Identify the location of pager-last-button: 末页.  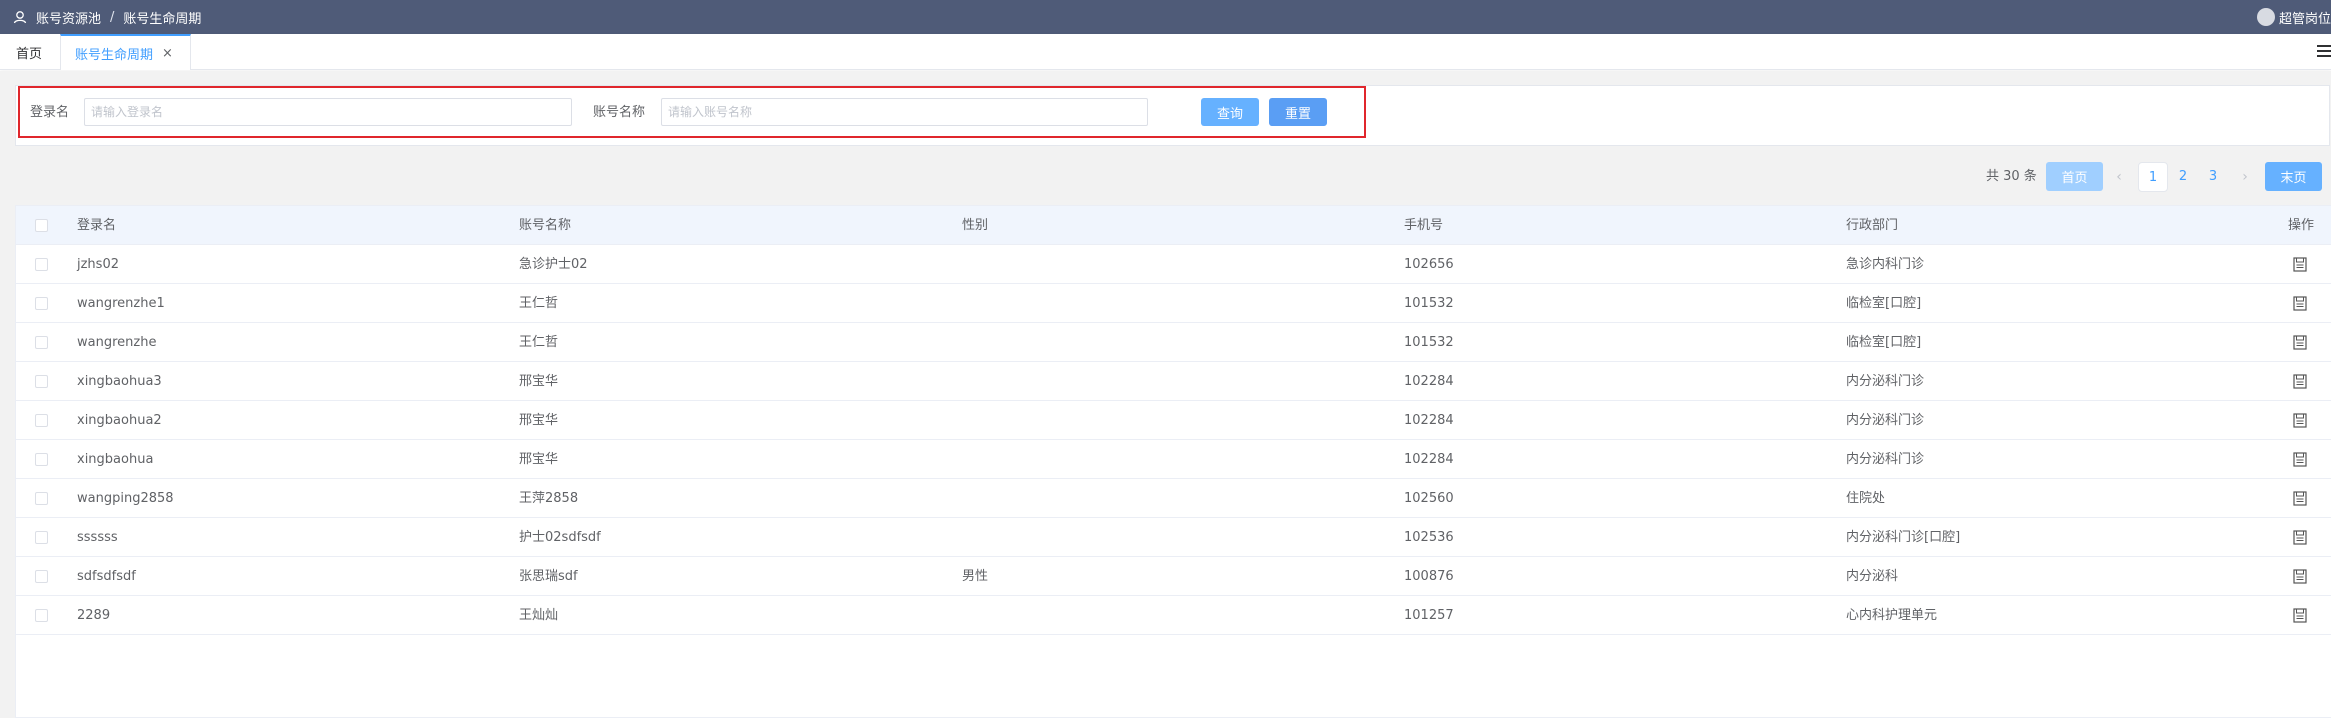
(2293, 176).